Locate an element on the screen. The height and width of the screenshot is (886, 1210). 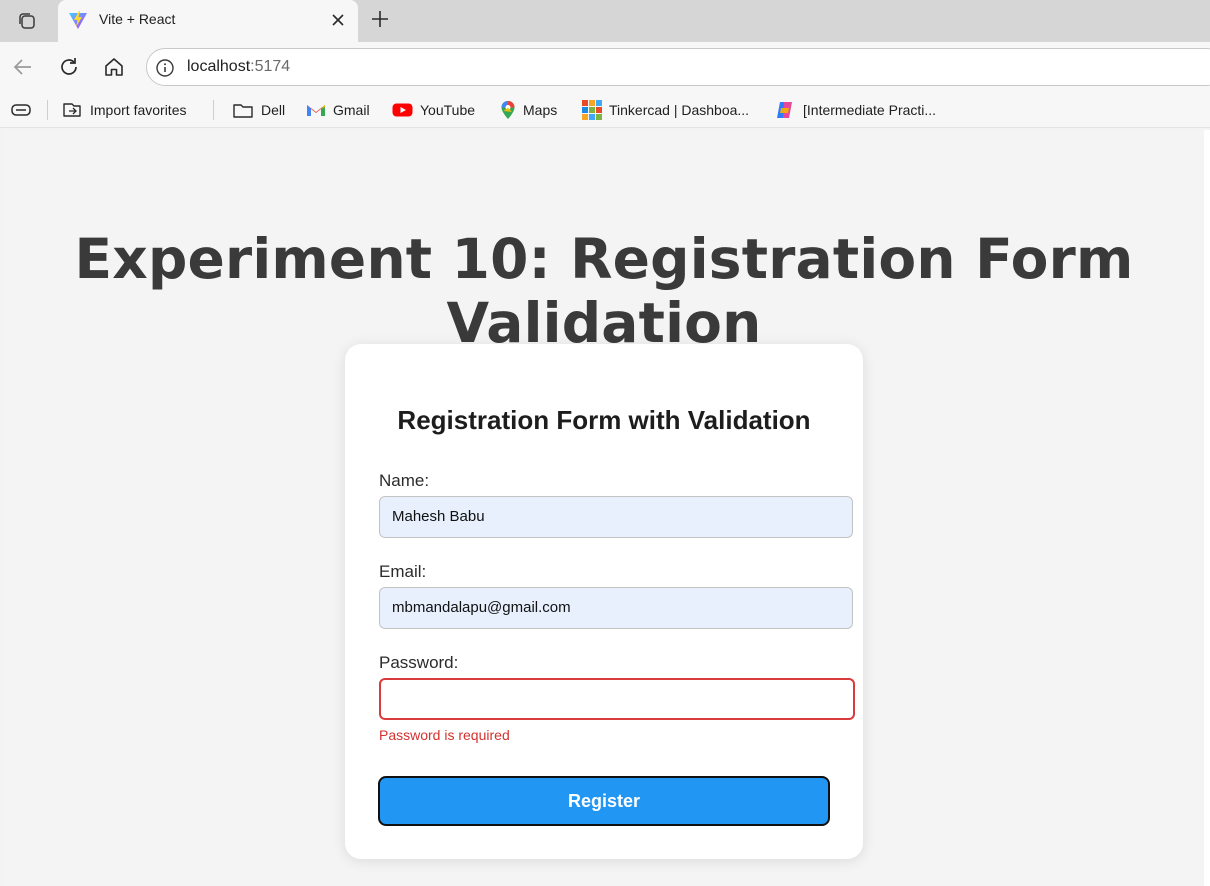
form-title: Registration Form with Validation is located at coordinates (604, 420).